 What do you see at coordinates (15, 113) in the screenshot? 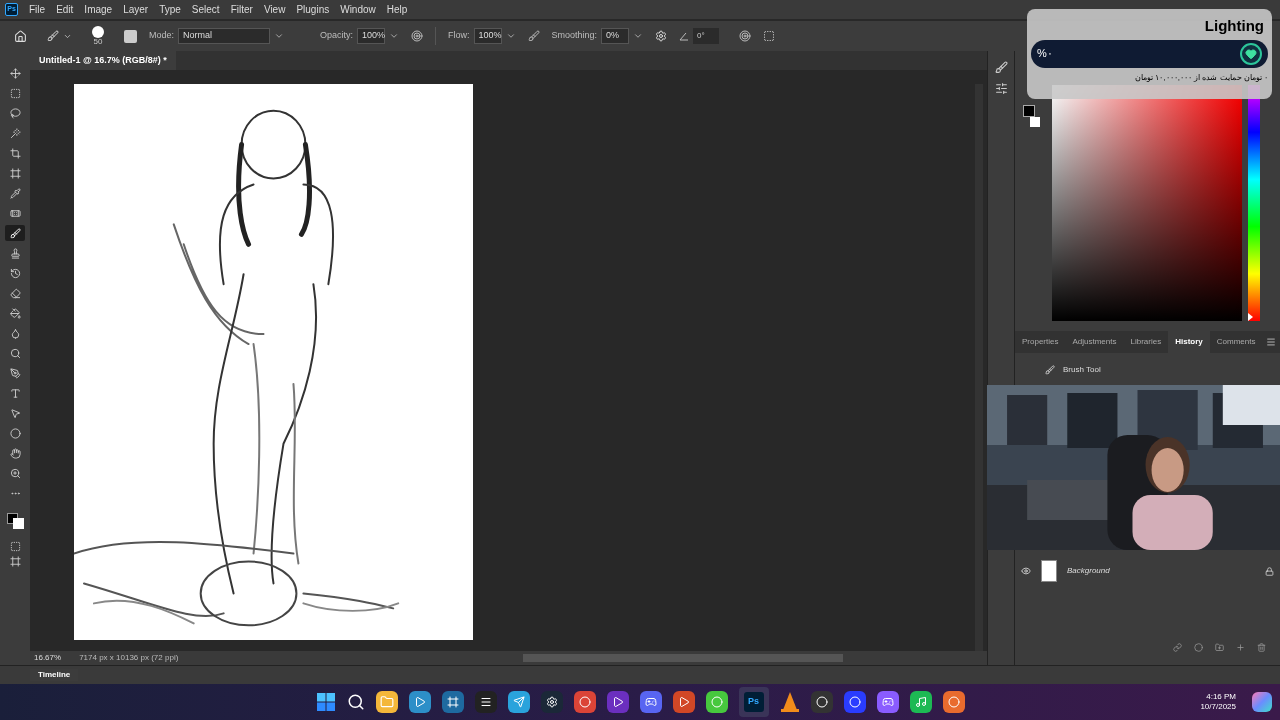
I see `lasso-icon` at bounding box center [15, 113].